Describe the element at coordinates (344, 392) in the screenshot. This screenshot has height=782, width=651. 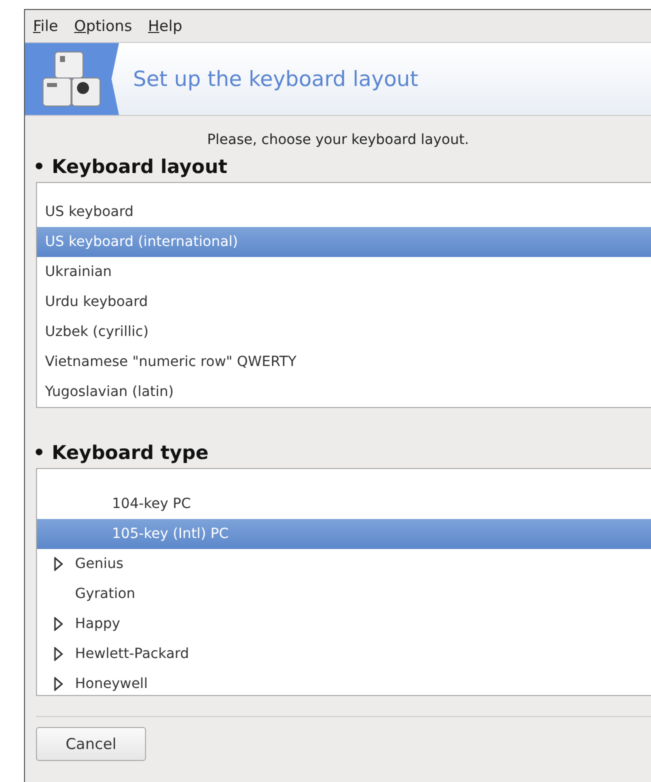
I see `list-item: Yugoslavian (latin)` at that location.